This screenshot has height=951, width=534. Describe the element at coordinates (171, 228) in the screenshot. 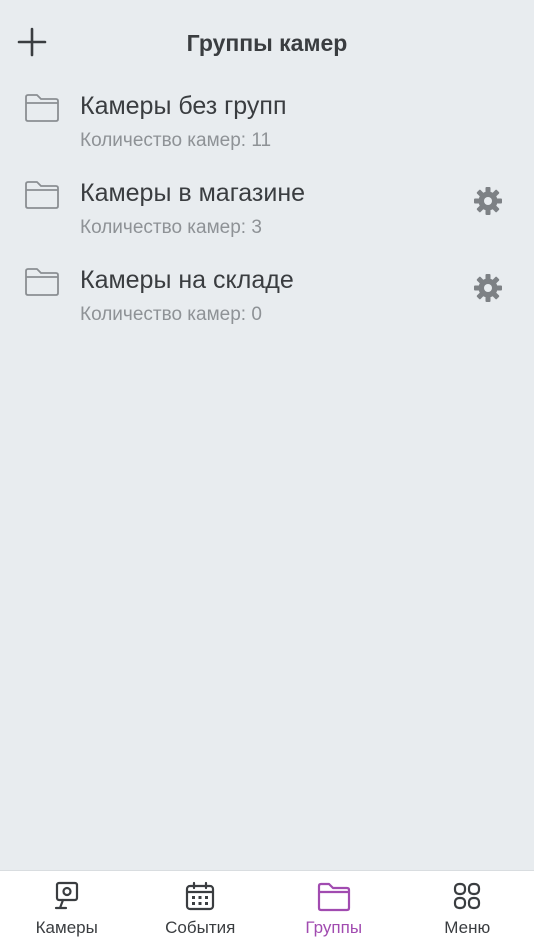

I see `group-count: Количество камер: 3` at that location.